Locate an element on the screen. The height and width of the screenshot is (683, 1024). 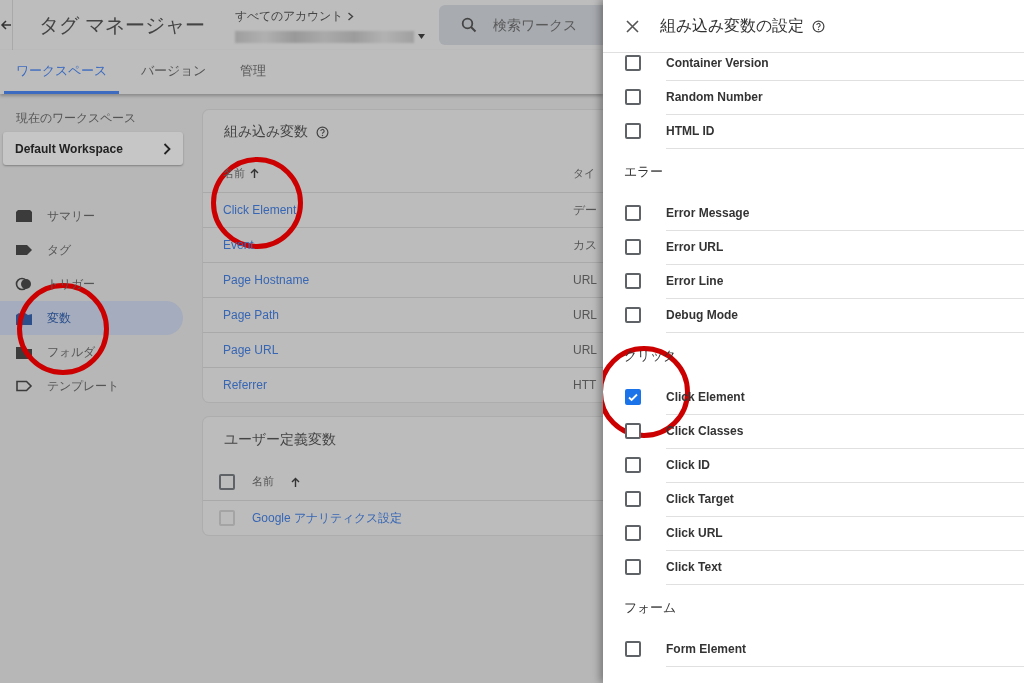
dropdown-caret-icon is located at coordinates (421, 36).